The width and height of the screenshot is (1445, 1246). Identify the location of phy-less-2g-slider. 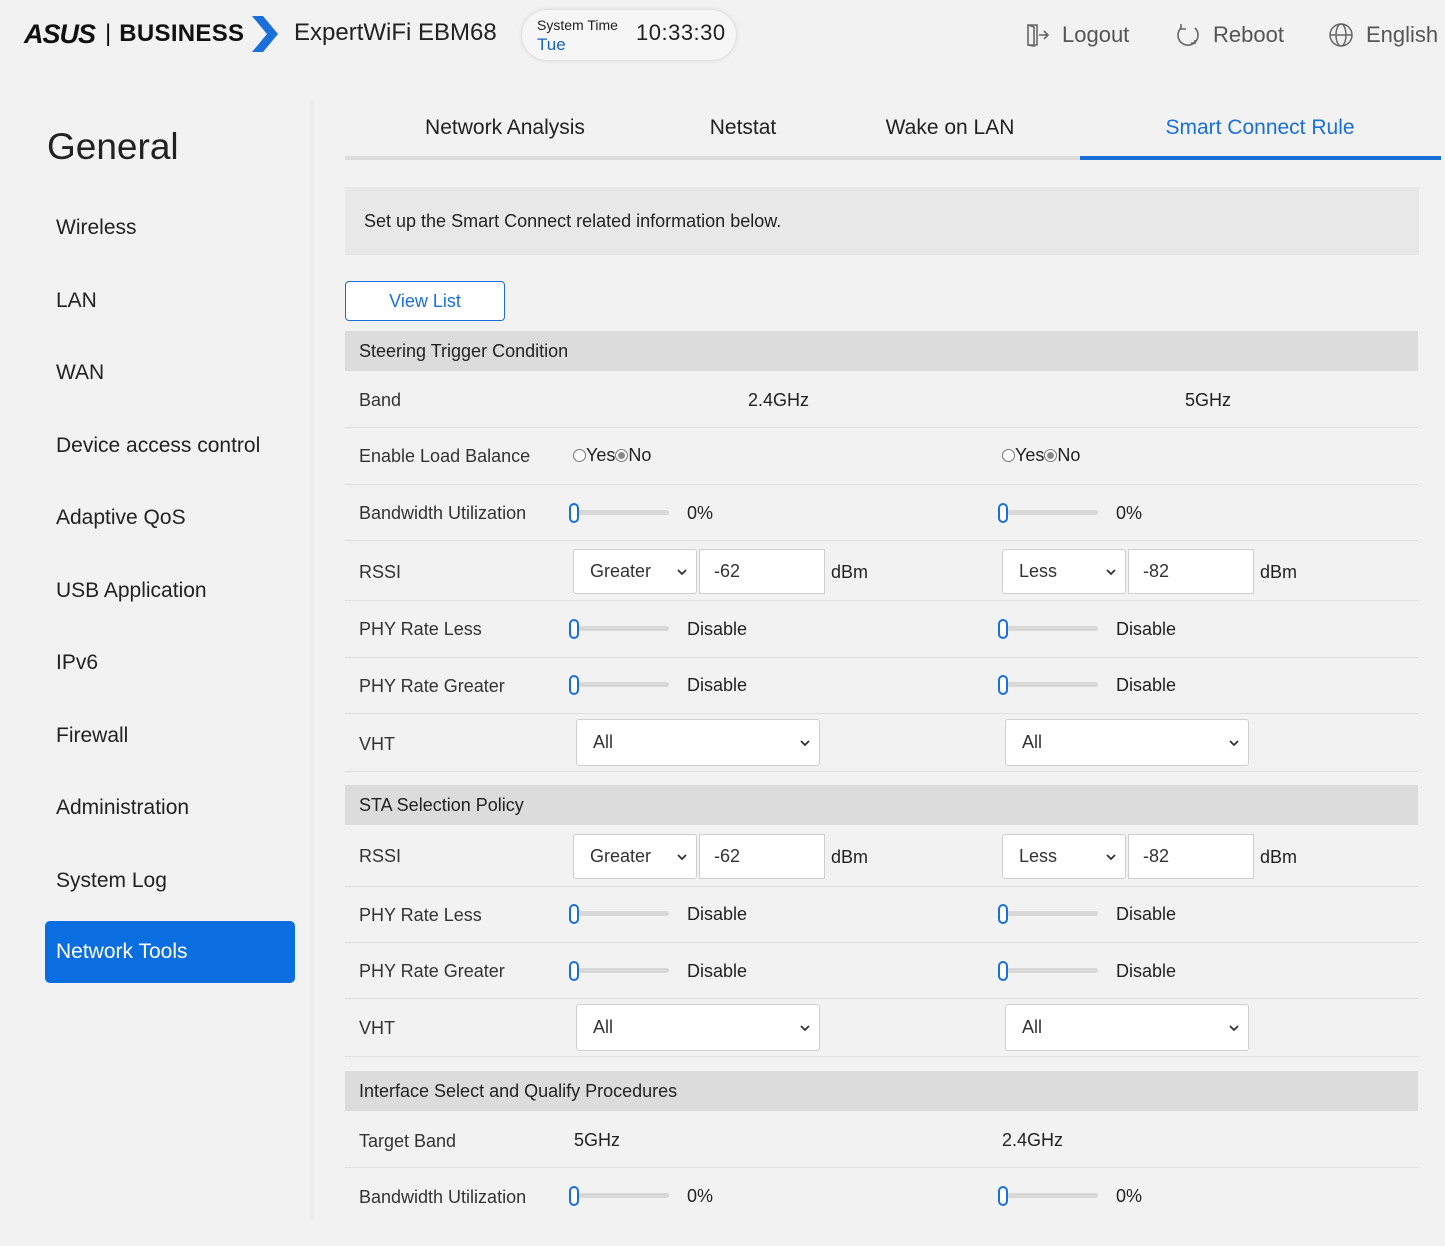
(619, 629).